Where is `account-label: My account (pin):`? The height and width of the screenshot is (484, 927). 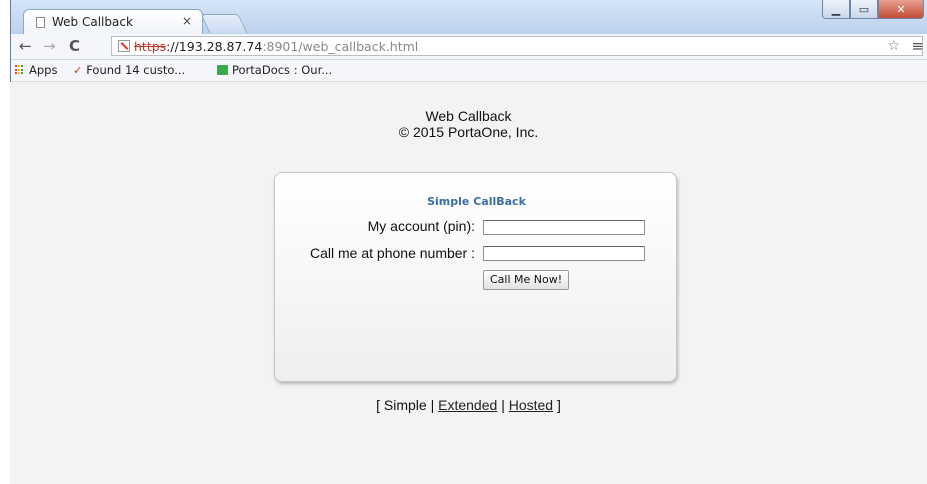 account-label: My account (pin): is located at coordinates (421, 226).